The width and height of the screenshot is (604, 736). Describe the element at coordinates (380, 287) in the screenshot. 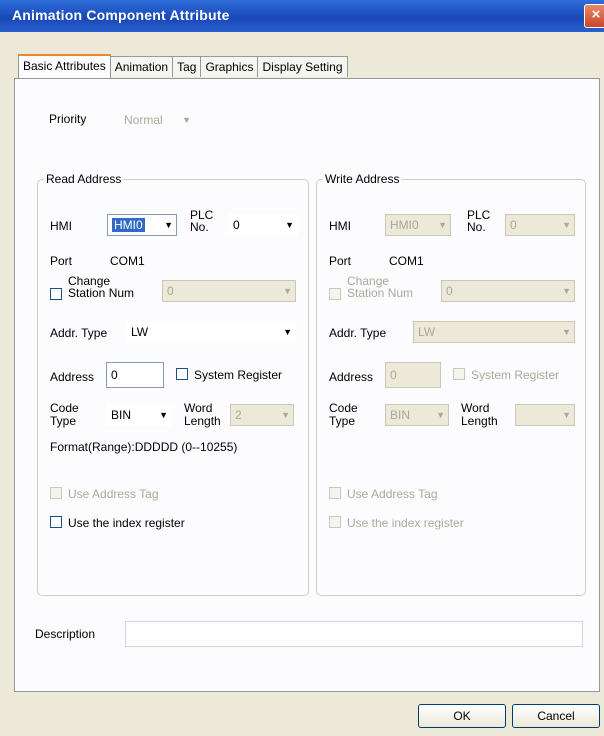

I see `write-change-station-label: Change Station Num` at that location.